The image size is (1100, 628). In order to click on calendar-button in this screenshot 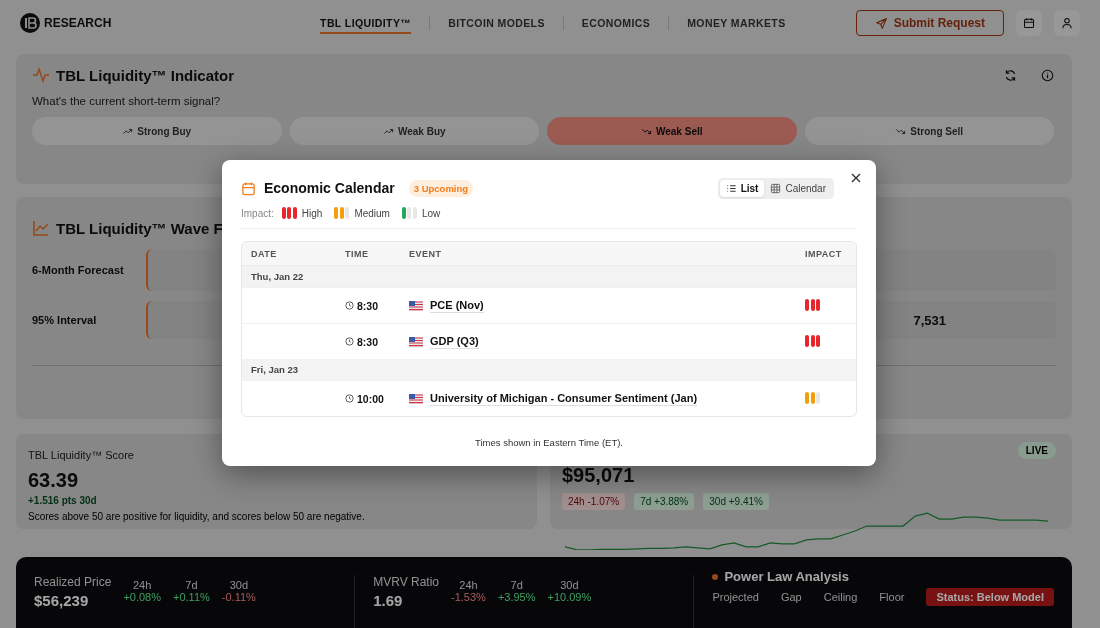, I will do `click(1029, 23)`.